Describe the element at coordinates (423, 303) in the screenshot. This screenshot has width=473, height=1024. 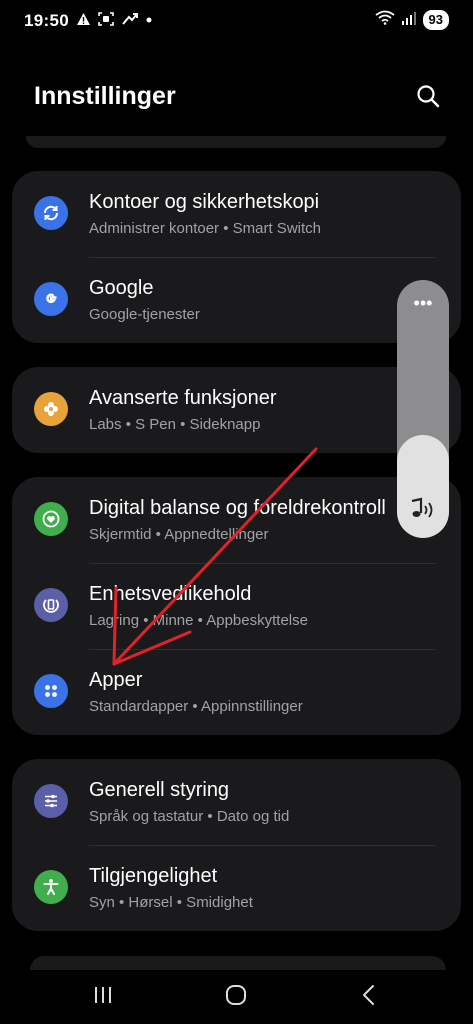
I see `volume-more-button: •••` at that location.